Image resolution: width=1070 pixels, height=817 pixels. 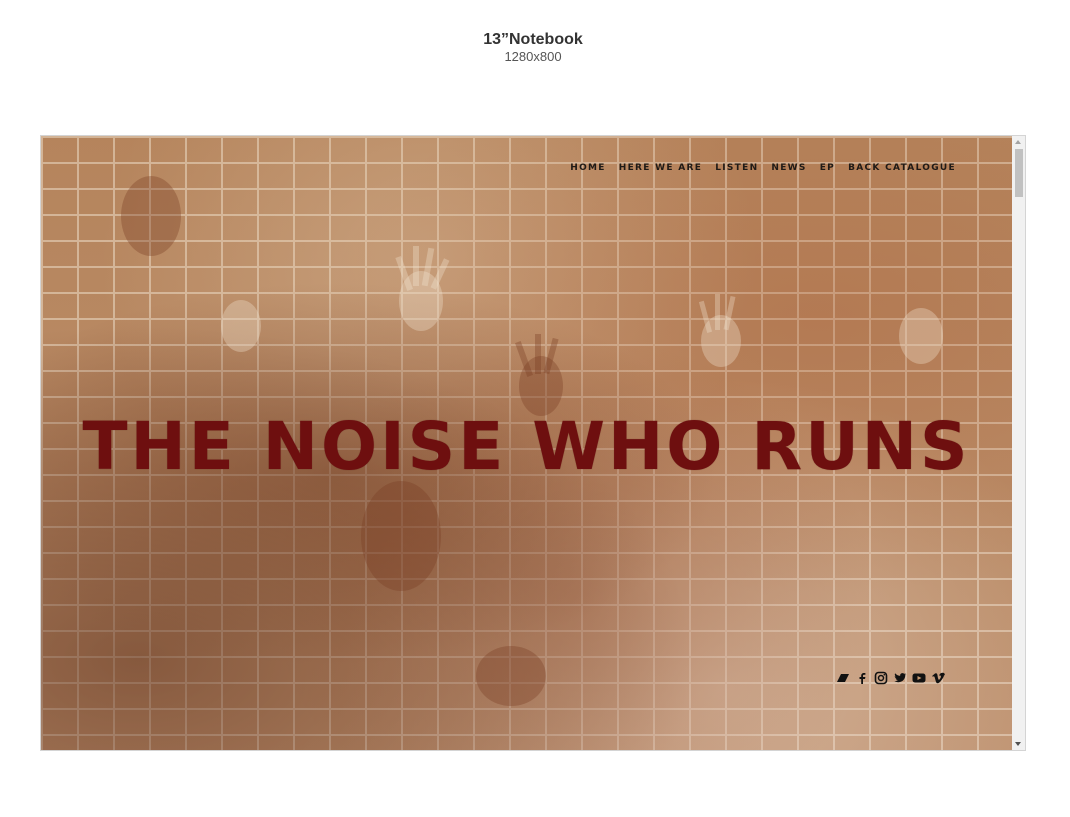 I want to click on device-name: 13”Notebook, so click(x=533, y=39).